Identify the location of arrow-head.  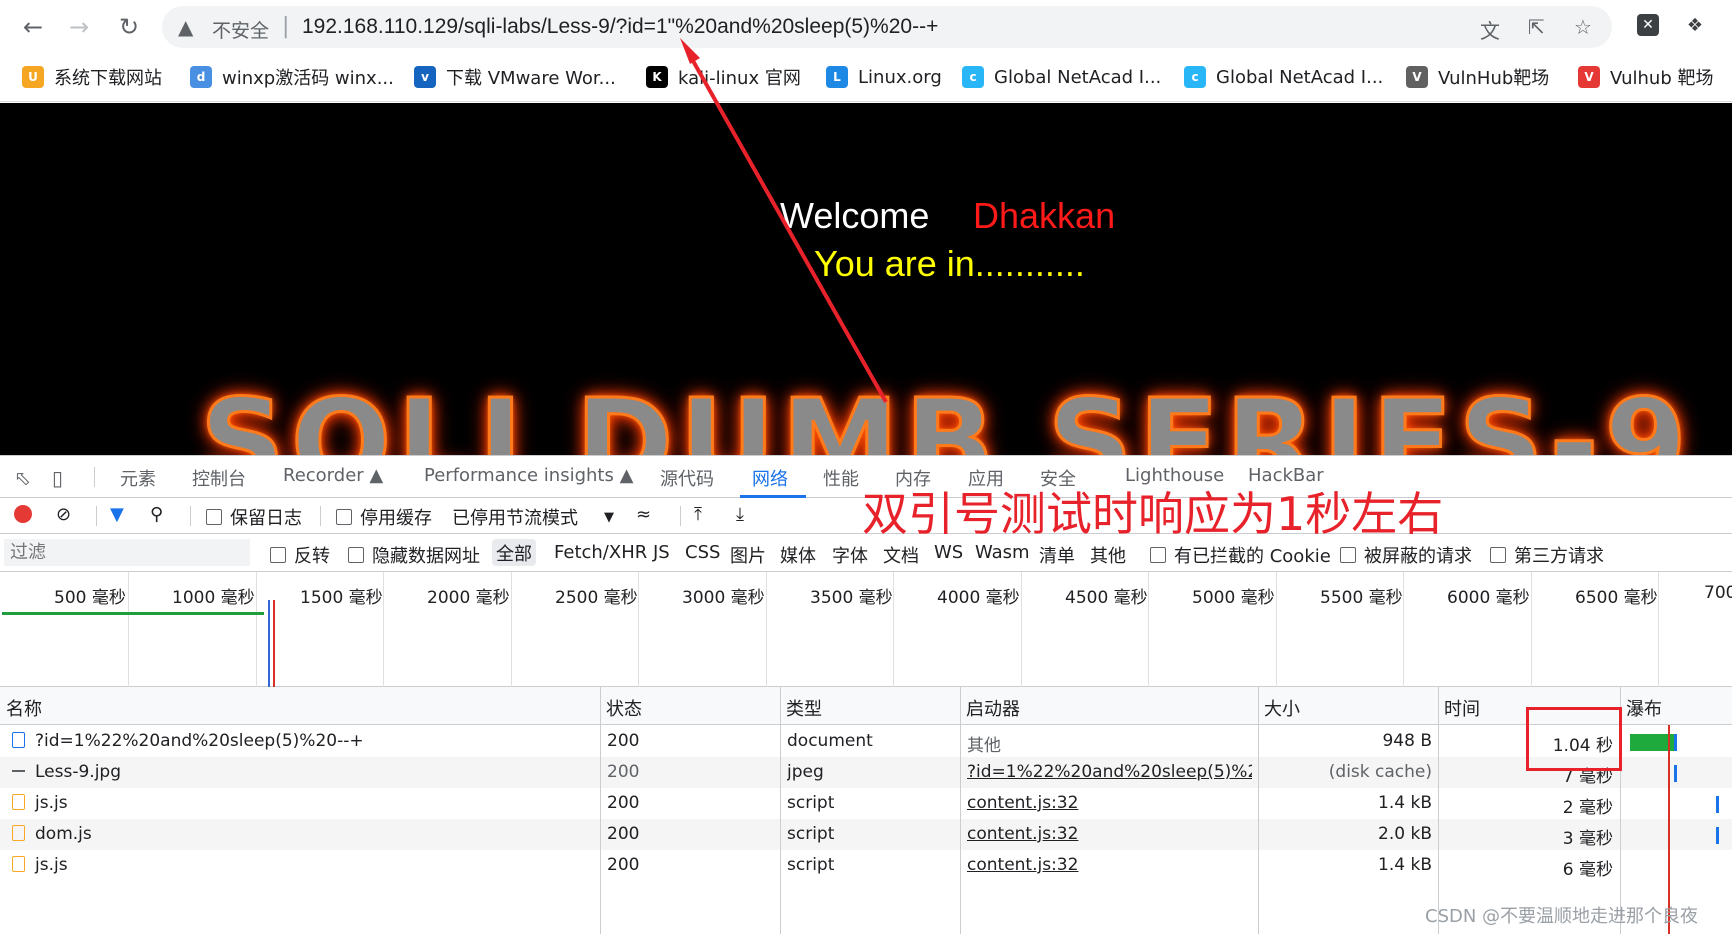
(690, 51).